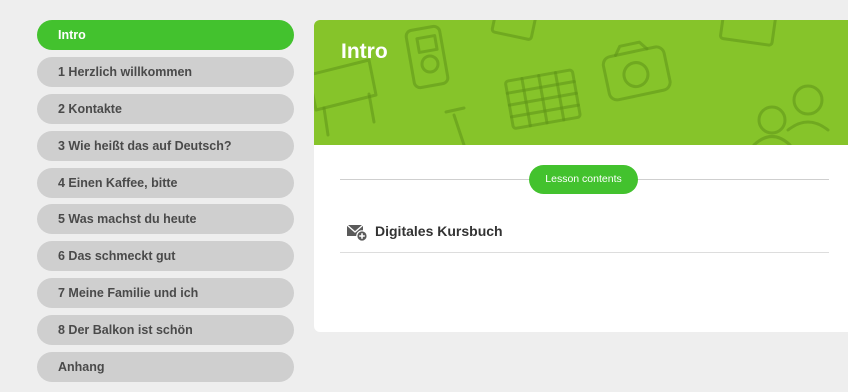  I want to click on lesson-contents-button: Lesson contents, so click(583, 179).